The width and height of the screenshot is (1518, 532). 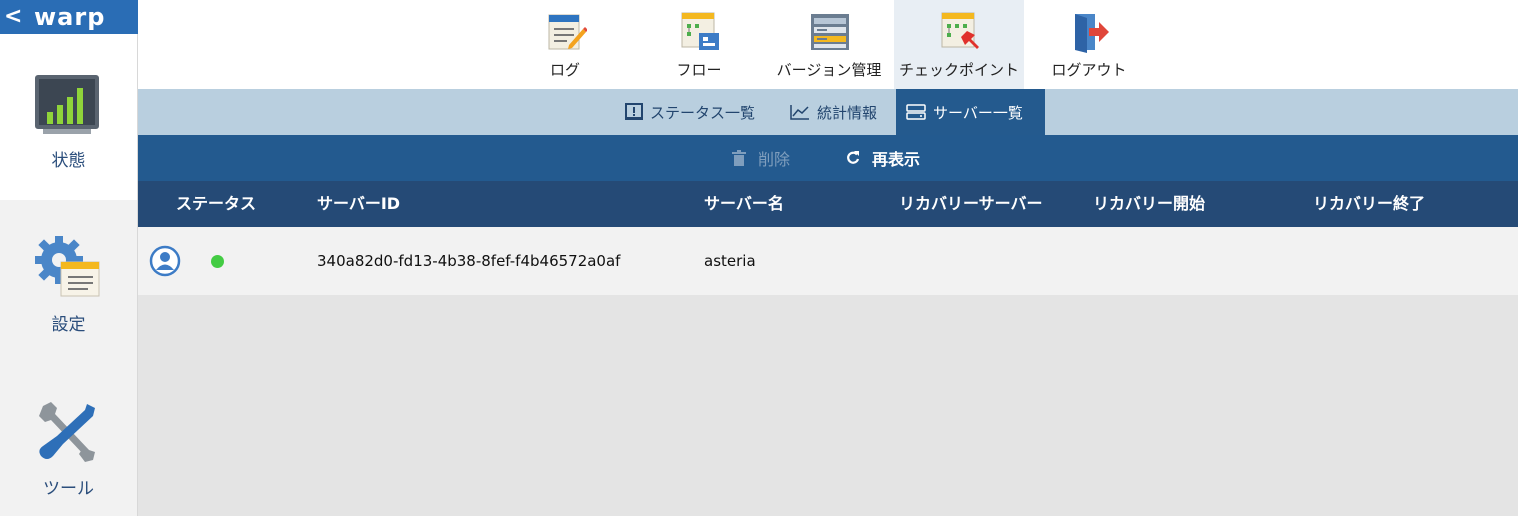 What do you see at coordinates (829, 70) in the screenshot?
I see `toolbar-label: バージョン管理` at bounding box center [829, 70].